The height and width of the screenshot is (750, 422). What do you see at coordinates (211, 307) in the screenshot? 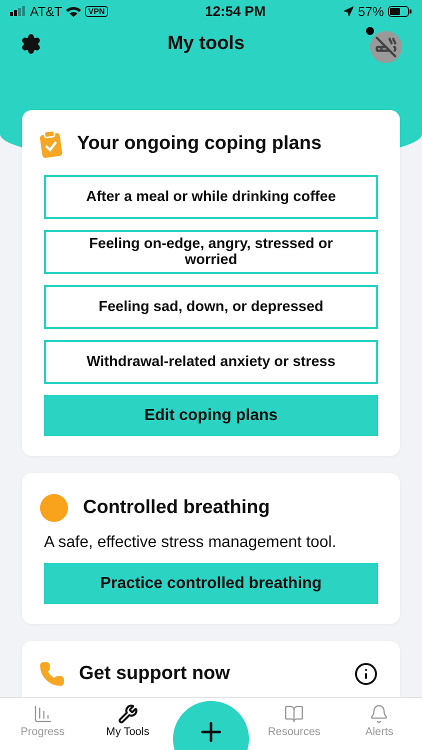
I see `coping-plan-button: Feeling sad, down, or depressed` at bounding box center [211, 307].